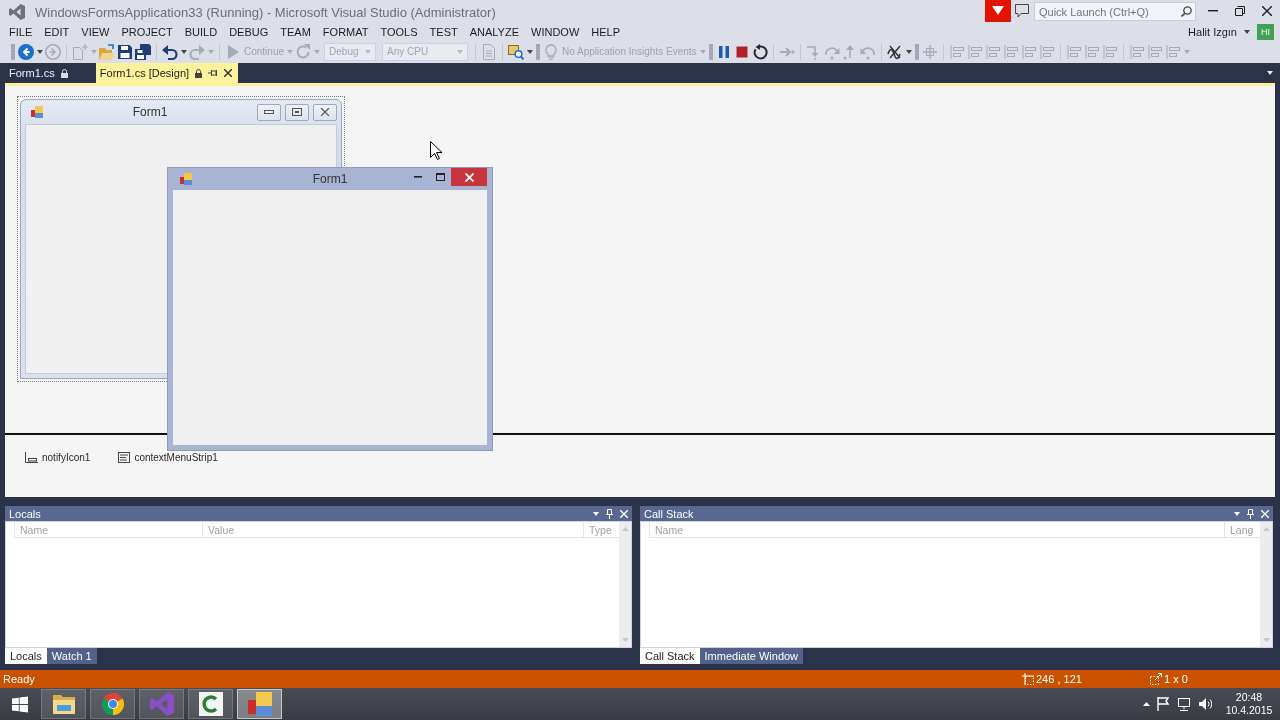 The width and height of the screenshot is (1280, 720). Describe the element at coordinates (18, 679) in the screenshot. I see `status-message: Ready` at that location.